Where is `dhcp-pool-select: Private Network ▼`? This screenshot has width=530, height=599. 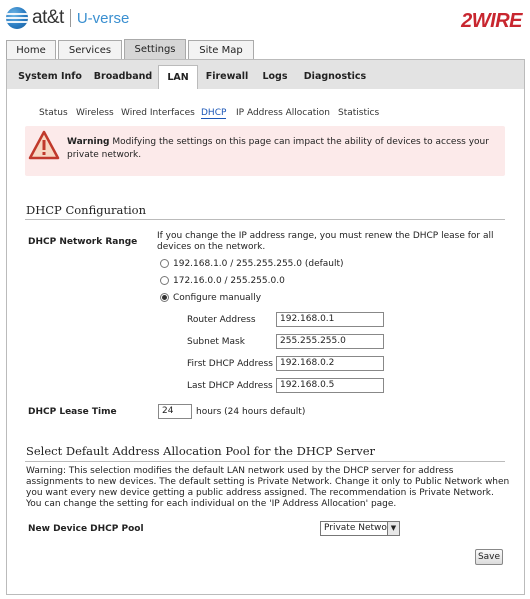
dhcp-pool-select: Private Network ▼ is located at coordinates (360, 528).